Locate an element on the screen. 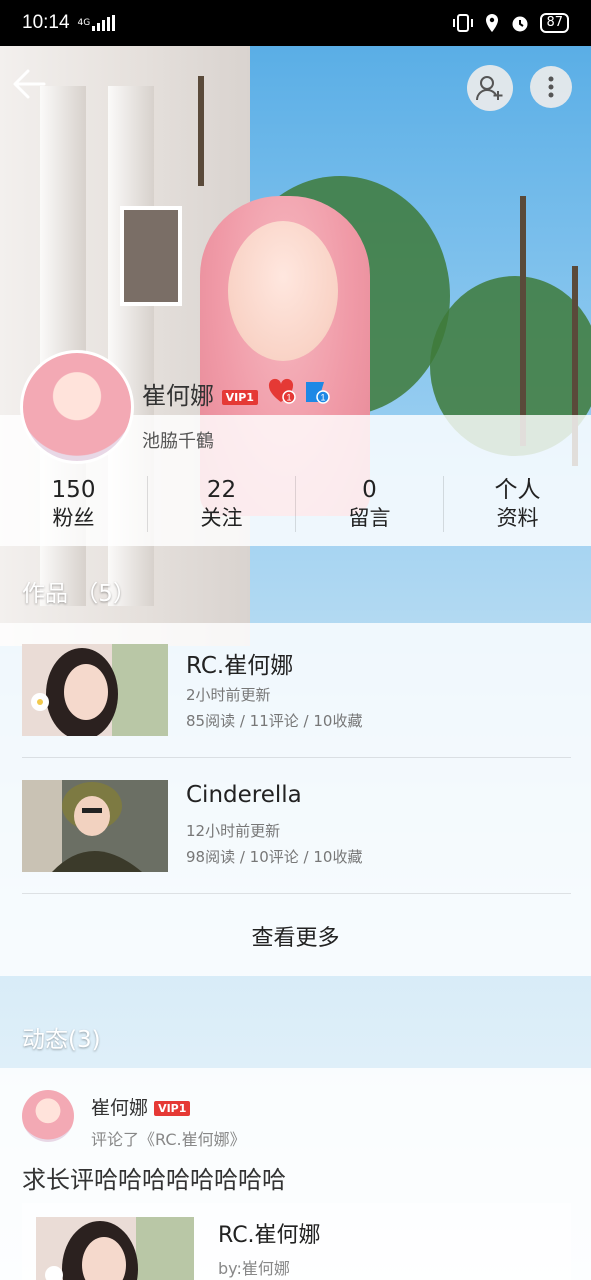  person-face is located at coordinates (283, 291).